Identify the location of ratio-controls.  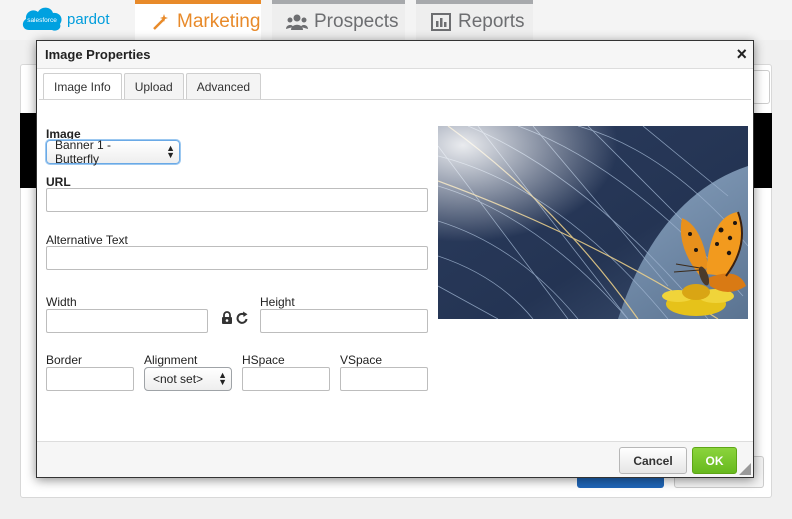
(236, 319).